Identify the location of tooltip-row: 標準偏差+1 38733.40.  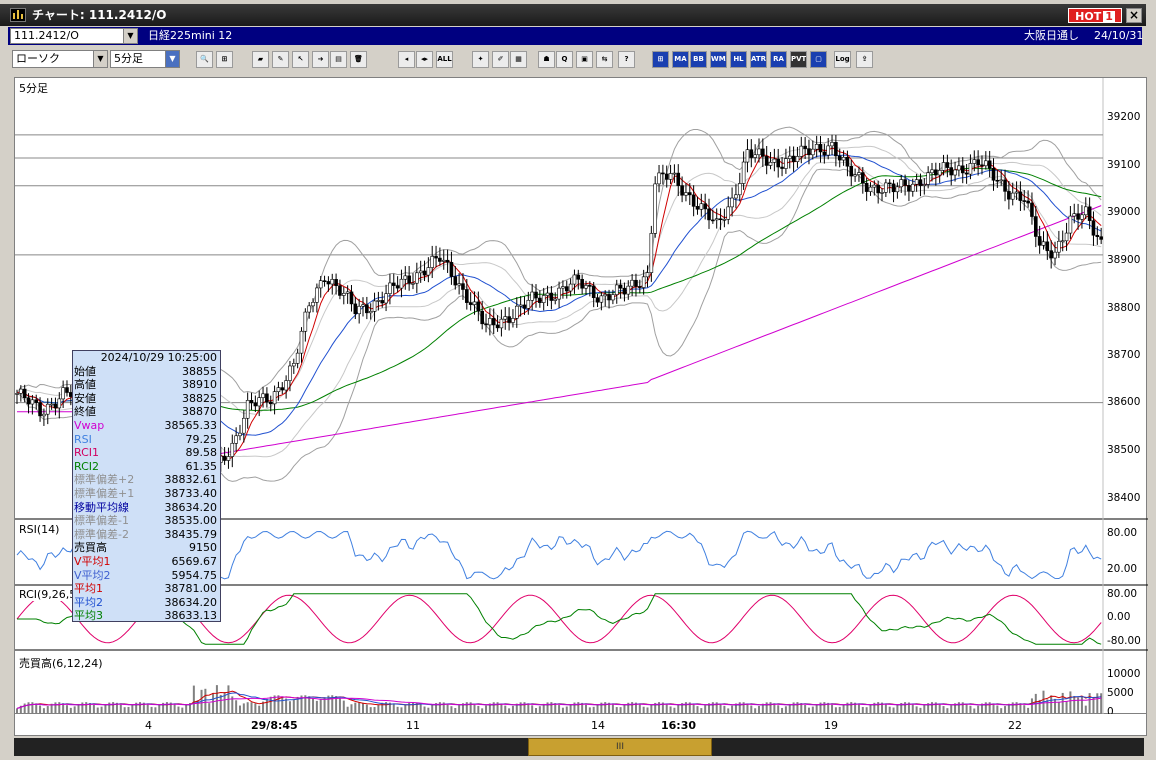
(146, 494).